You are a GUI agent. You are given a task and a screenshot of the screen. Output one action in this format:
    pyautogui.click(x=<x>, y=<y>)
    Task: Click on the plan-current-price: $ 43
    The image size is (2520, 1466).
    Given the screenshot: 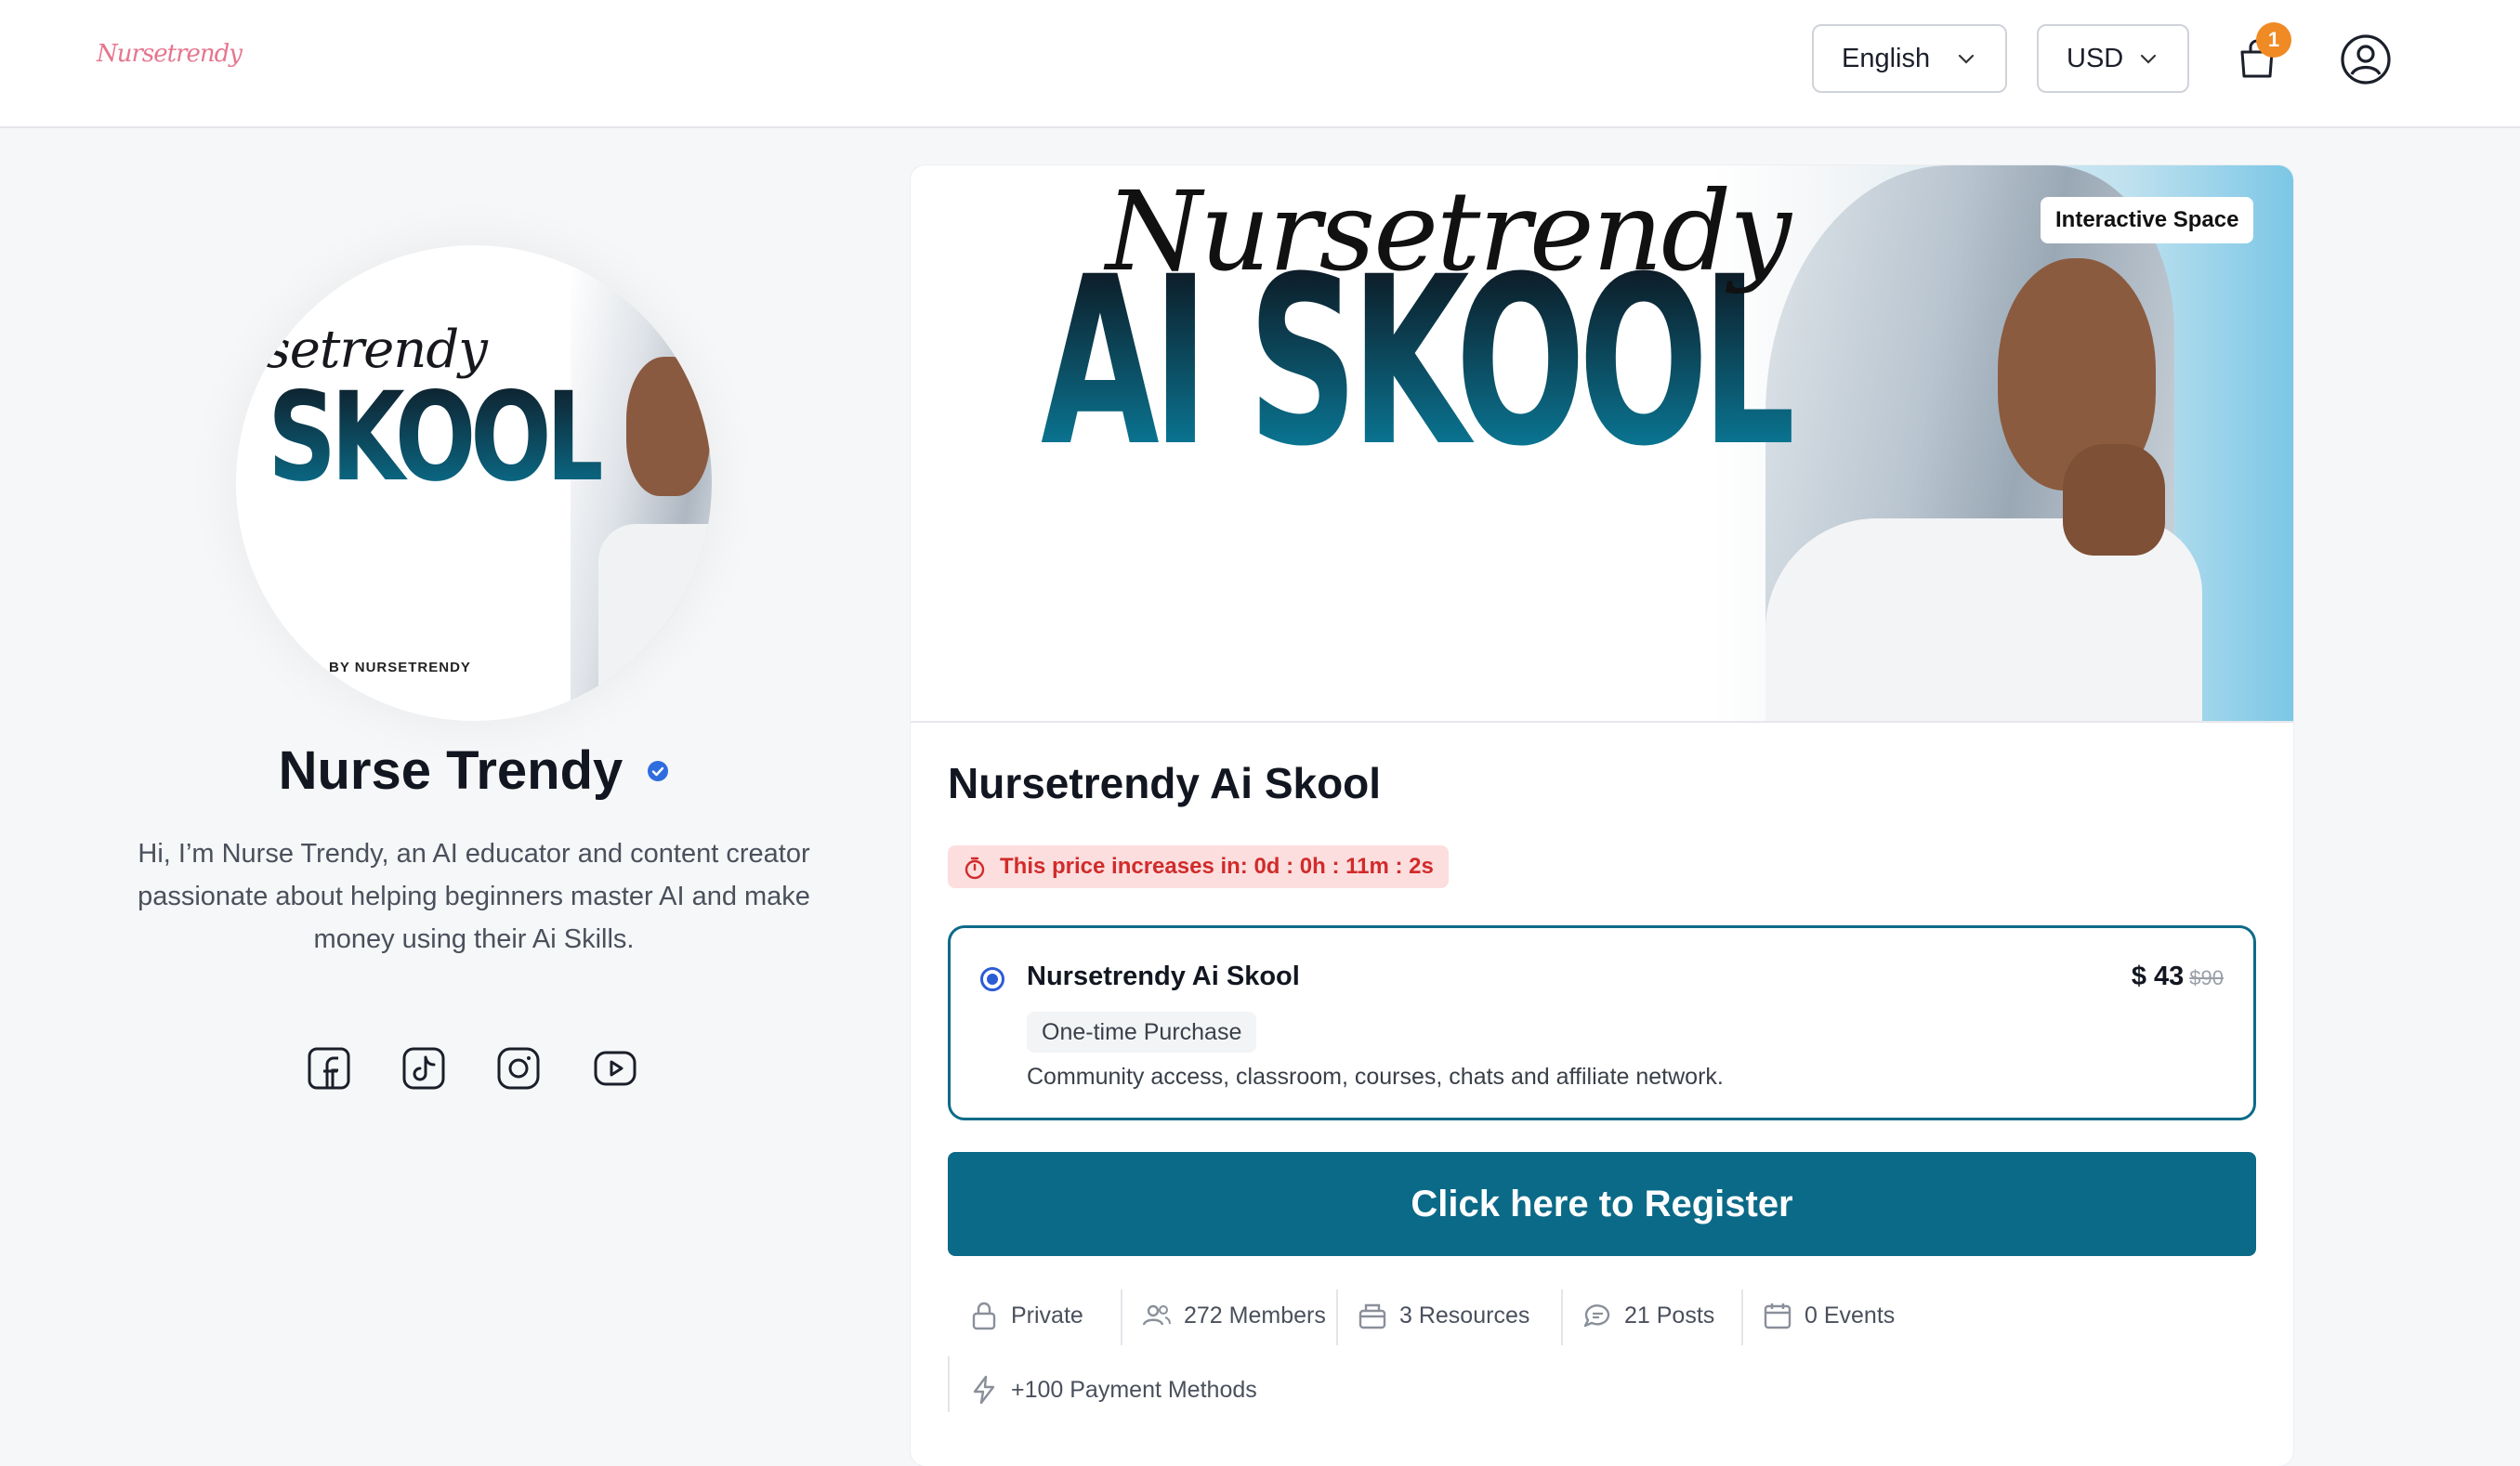 What is the action you would take?
    pyautogui.click(x=2158, y=976)
    